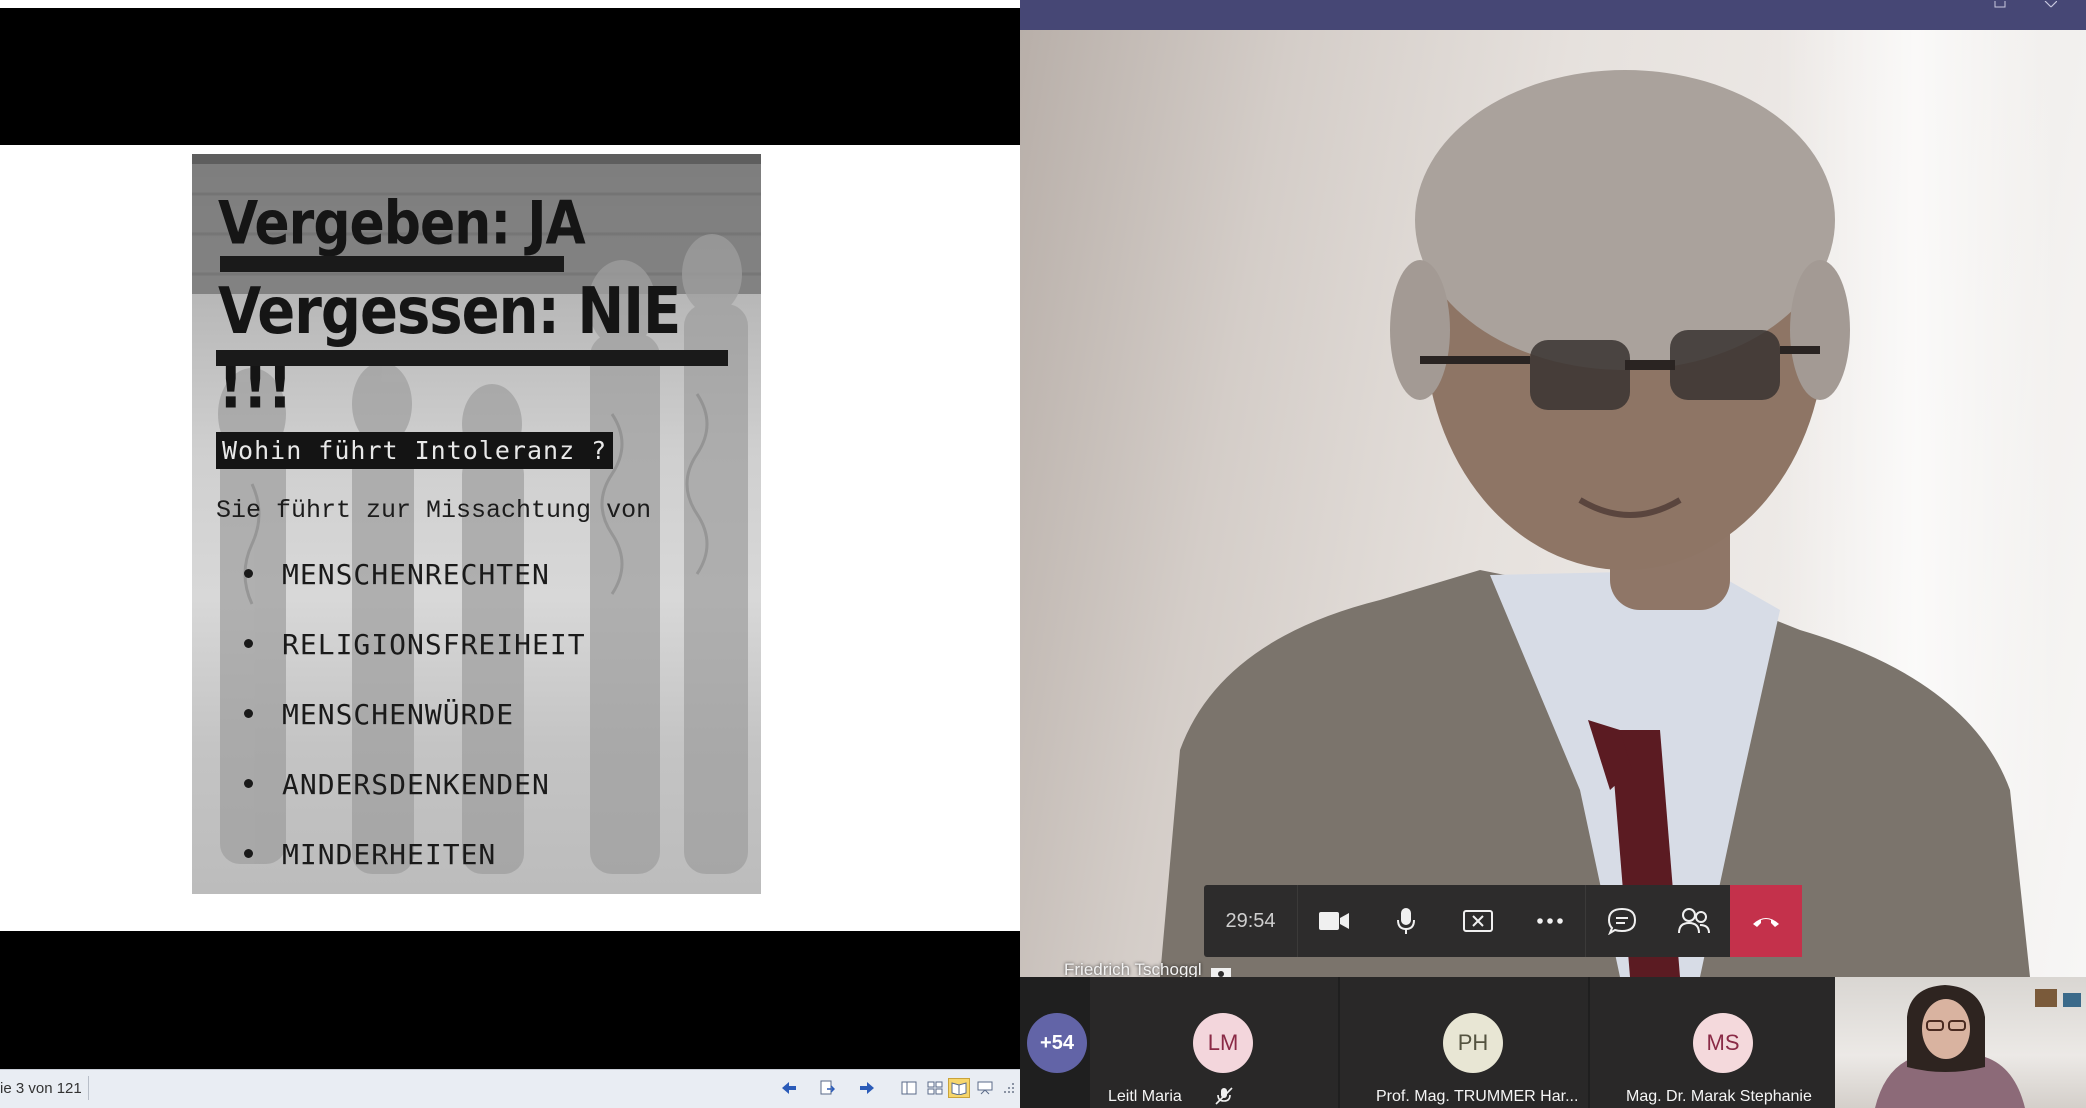 The height and width of the screenshot is (1108, 2086). Describe the element at coordinates (398, 714) in the screenshot. I see `list-item-text: MENSCHENWÜRDE` at that location.